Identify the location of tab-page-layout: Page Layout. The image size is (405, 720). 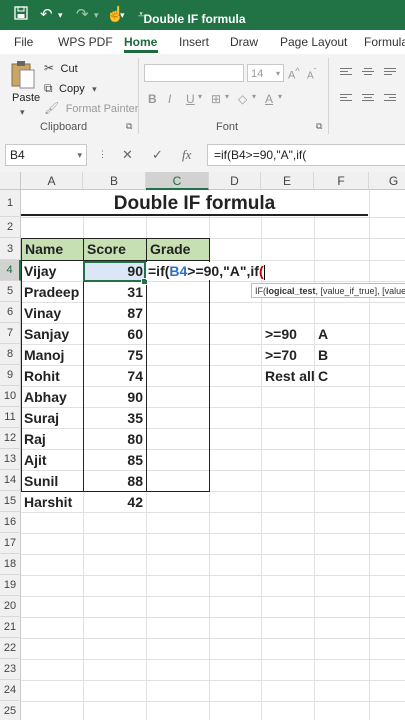
(313, 42).